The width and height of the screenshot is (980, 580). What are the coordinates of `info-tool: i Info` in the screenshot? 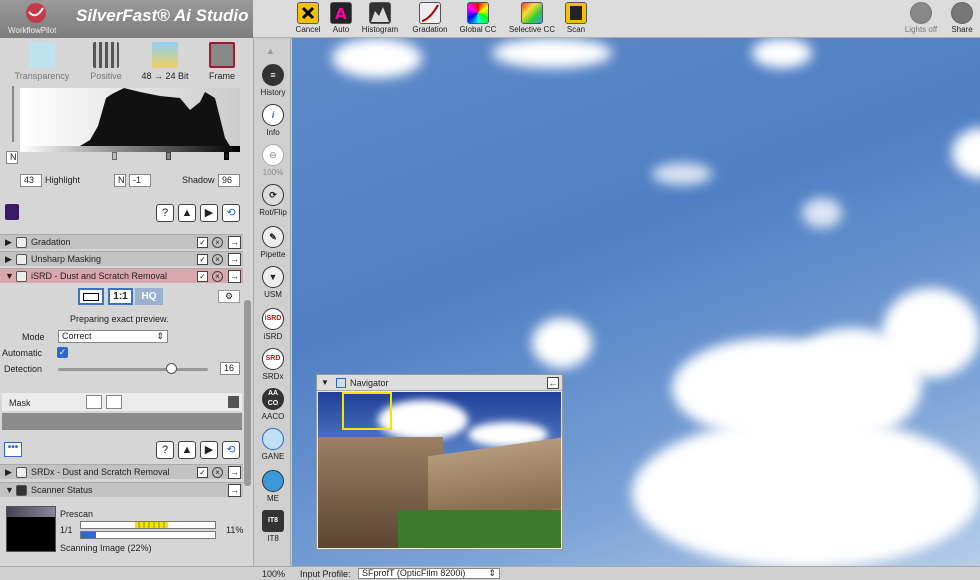 It's located at (273, 120).